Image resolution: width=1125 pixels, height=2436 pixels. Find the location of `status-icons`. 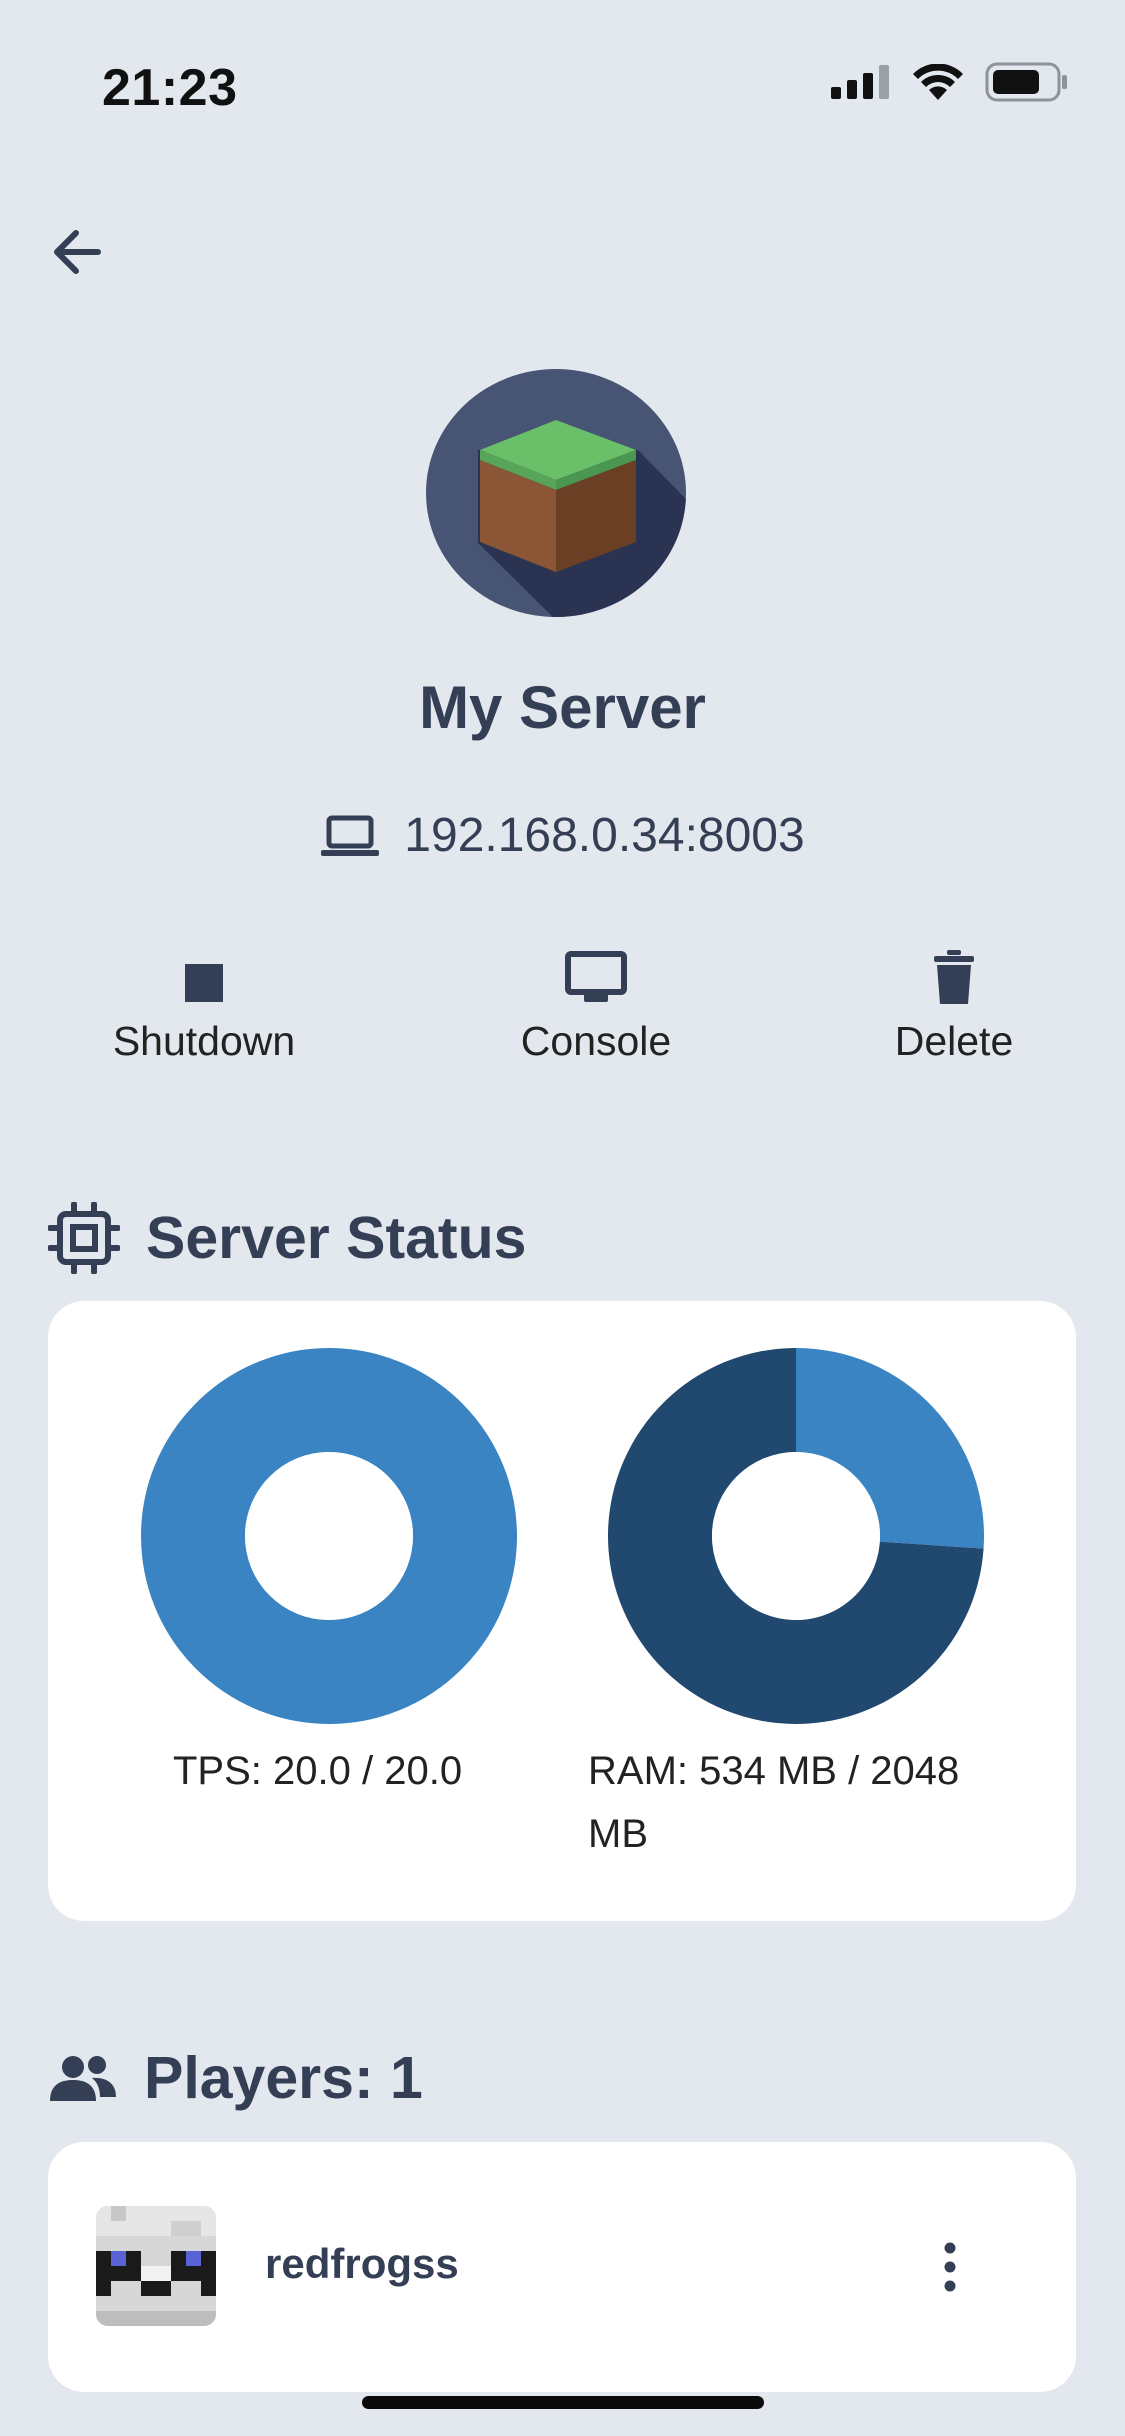

status-icons is located at coordinates (950, 82).